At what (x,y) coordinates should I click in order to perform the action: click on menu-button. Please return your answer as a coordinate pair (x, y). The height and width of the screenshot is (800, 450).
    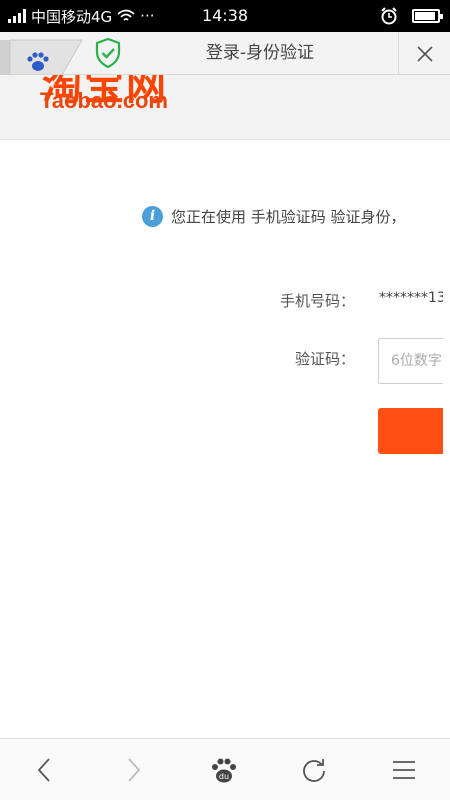
    Looking at the image, I should click on (404, 769).